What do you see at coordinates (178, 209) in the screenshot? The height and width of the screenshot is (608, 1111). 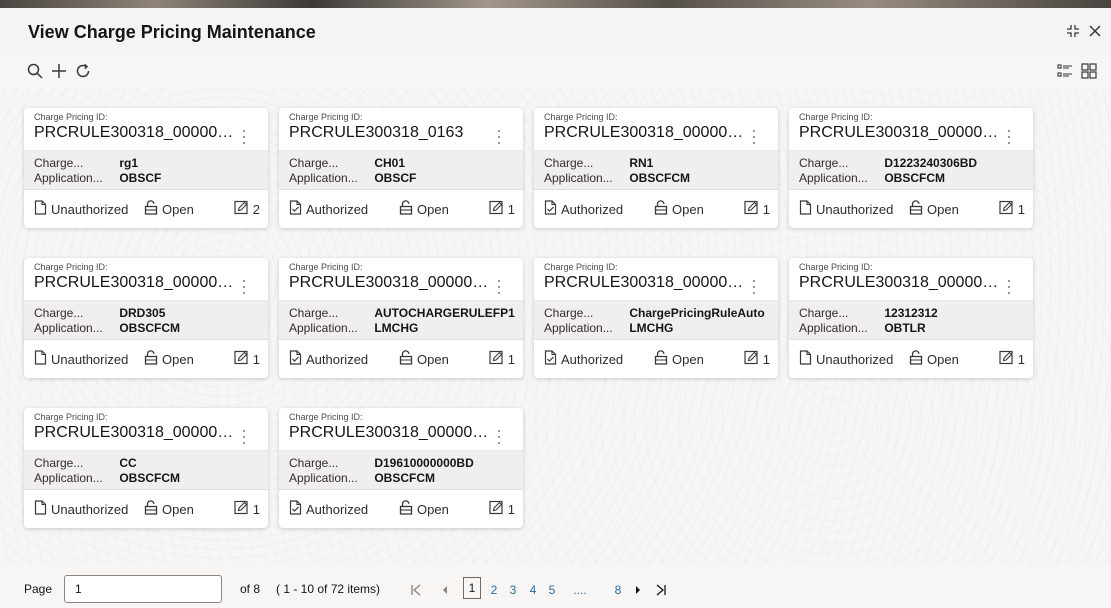 I see `lock-status-text: Open` at bounding box center [178, 209].